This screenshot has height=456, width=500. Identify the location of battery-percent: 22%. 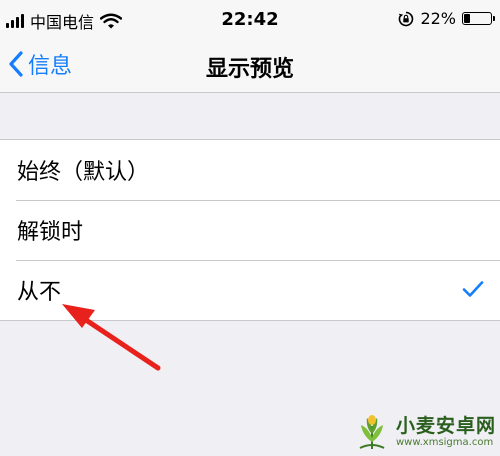
(438, 18).